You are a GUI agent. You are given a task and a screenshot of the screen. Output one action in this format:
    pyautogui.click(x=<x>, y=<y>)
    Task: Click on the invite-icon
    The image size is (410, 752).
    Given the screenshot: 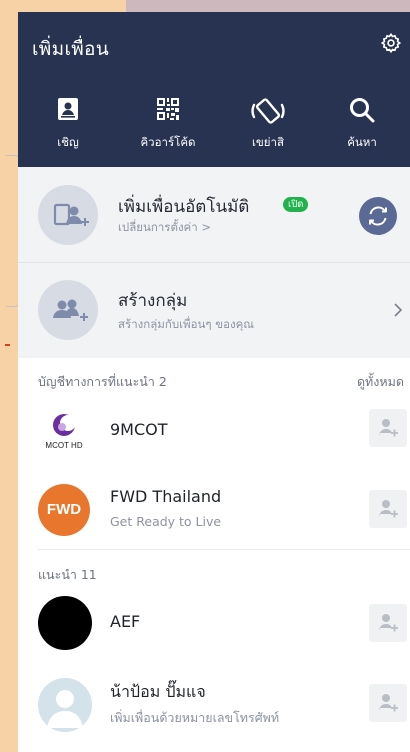 What is the action you would take?
    pyautogui.click(x=68, y=109)
    